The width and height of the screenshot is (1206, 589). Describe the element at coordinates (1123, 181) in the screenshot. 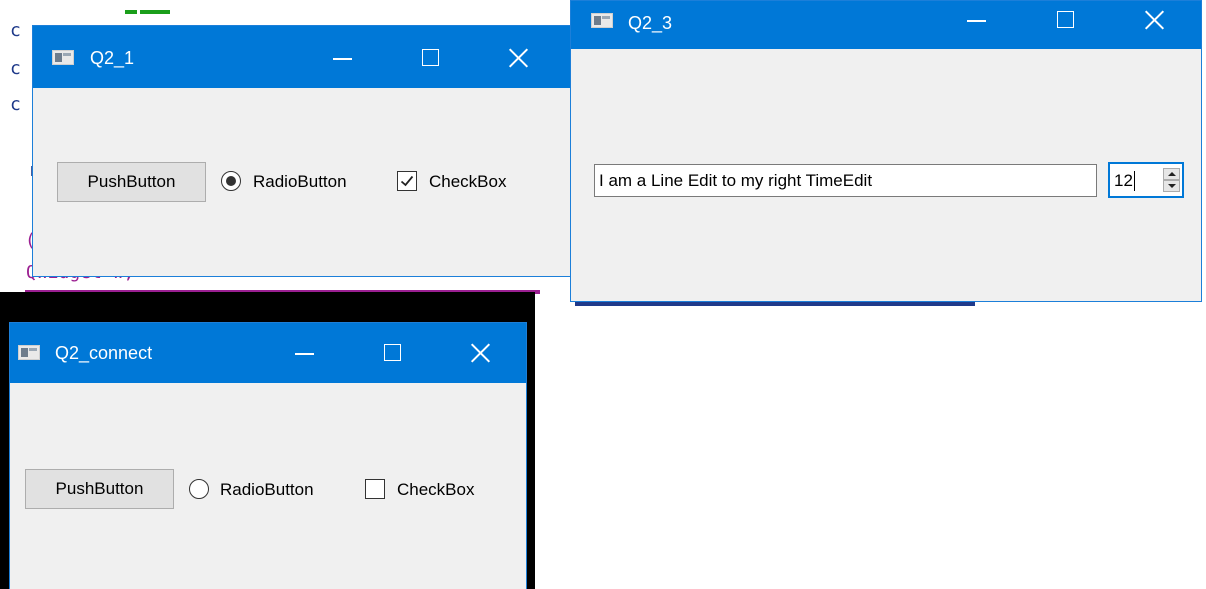

I see `time-edit-value: 12` at that location.